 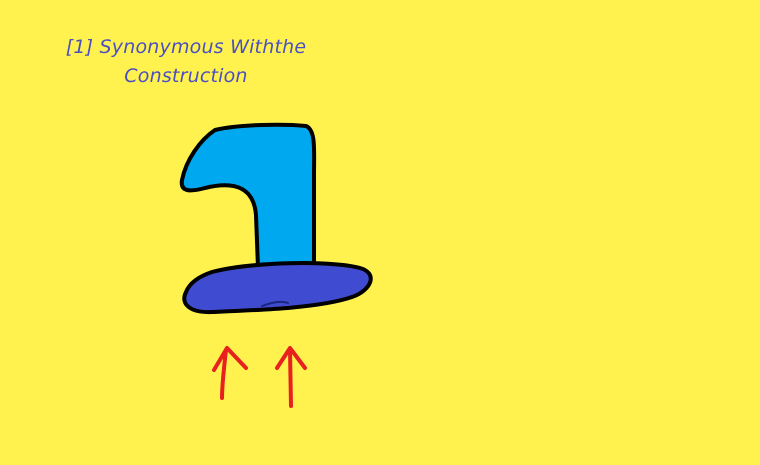 What do you see at coordinates (248, 196) in the screenshot?
I see `hat-crown` at bounding box center [248, 196].